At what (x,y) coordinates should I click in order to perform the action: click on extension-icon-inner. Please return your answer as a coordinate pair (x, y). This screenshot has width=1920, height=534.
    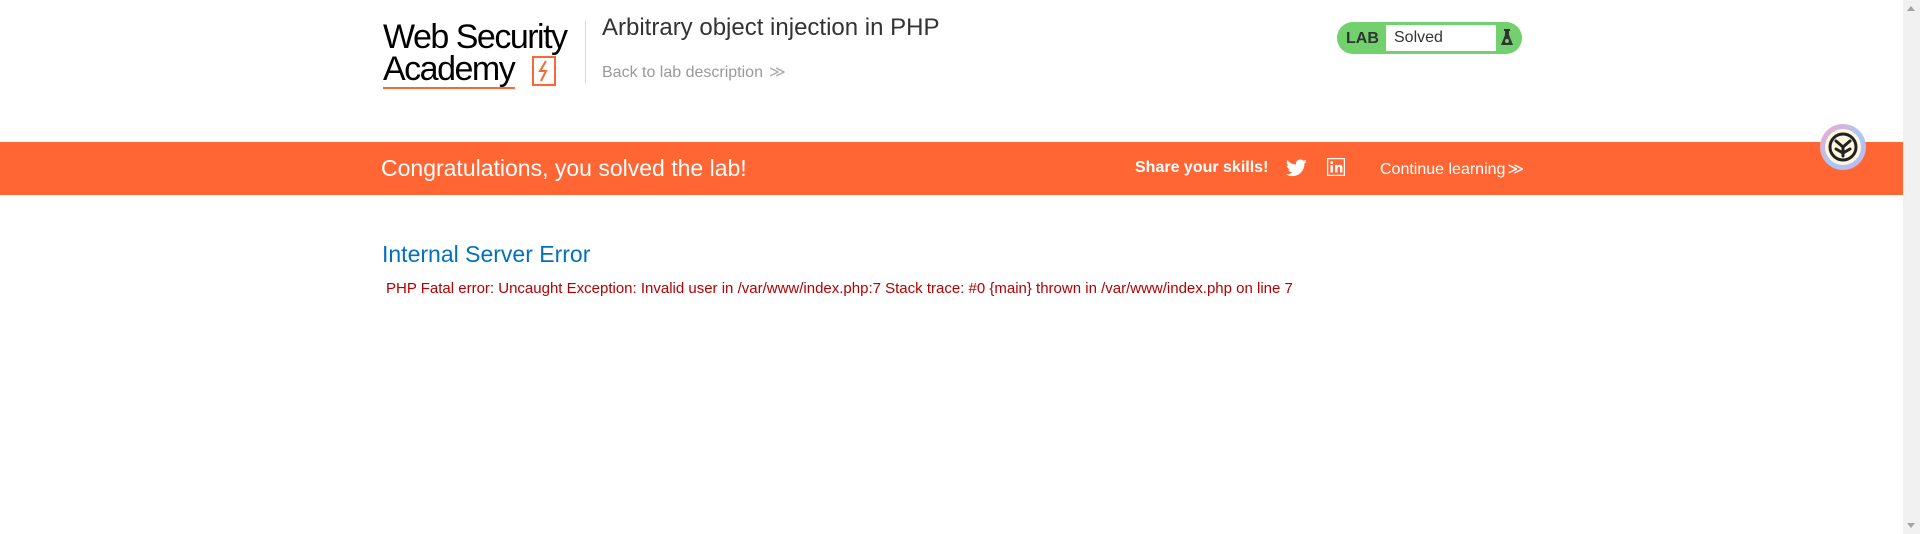
    Looking at the image, I should click on (1843, 147).